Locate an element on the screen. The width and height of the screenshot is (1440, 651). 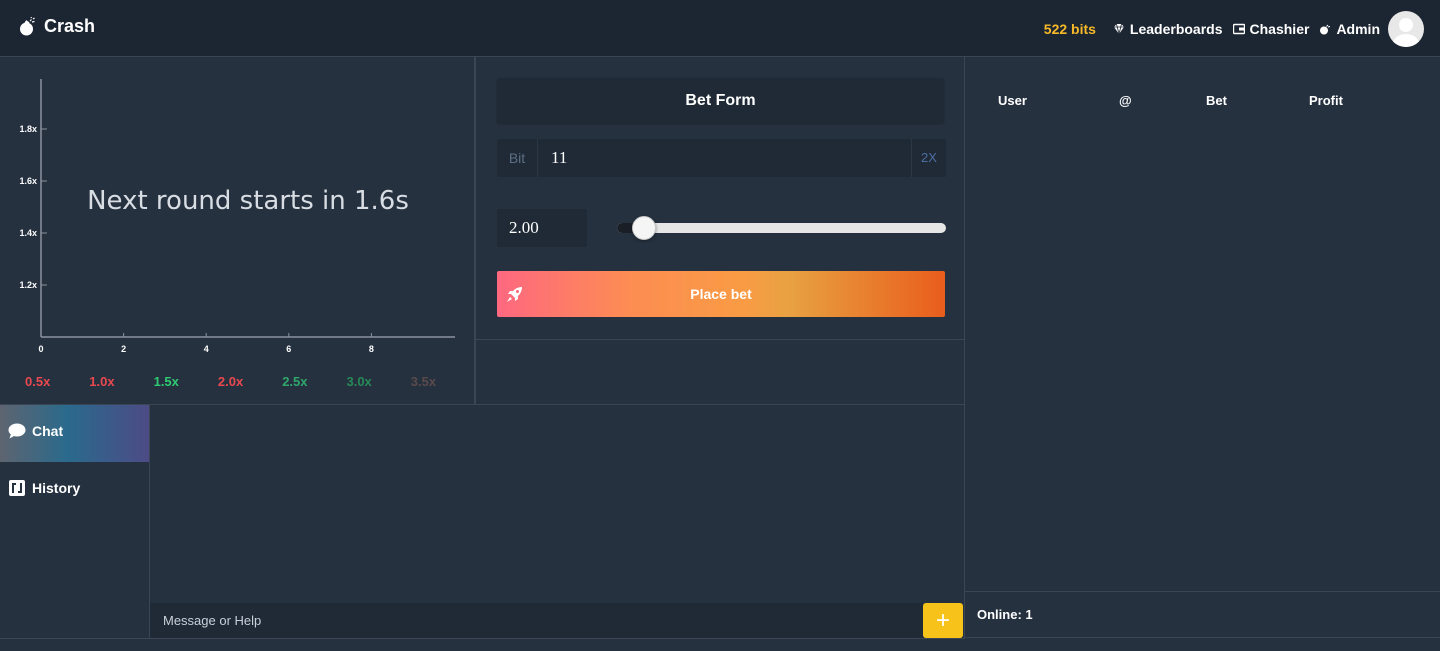
nav-cashier-label: Chashier is located at coordinates (1279, 28).